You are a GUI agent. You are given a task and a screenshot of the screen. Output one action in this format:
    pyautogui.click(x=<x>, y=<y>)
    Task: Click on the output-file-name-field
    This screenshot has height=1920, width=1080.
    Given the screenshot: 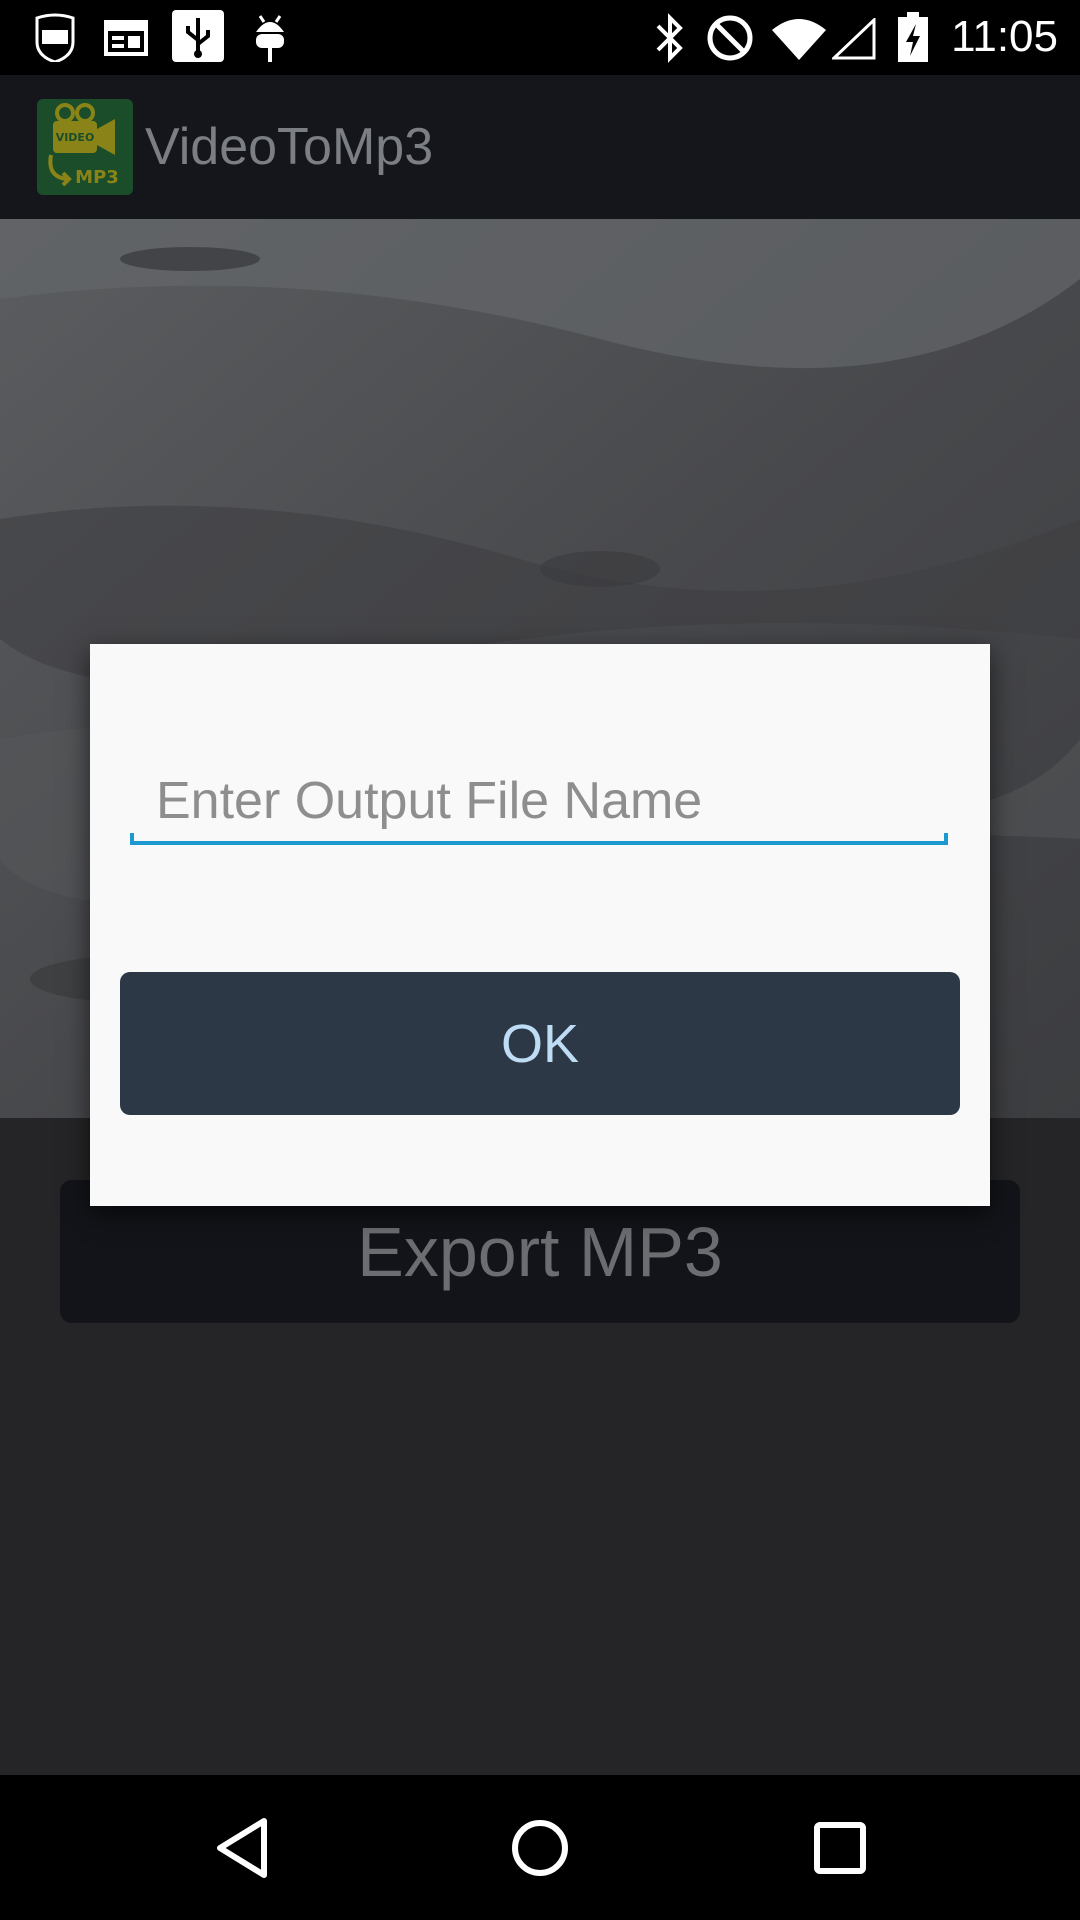 What is the action you would take?
    pyautogui.click(x=539, y=803)
    